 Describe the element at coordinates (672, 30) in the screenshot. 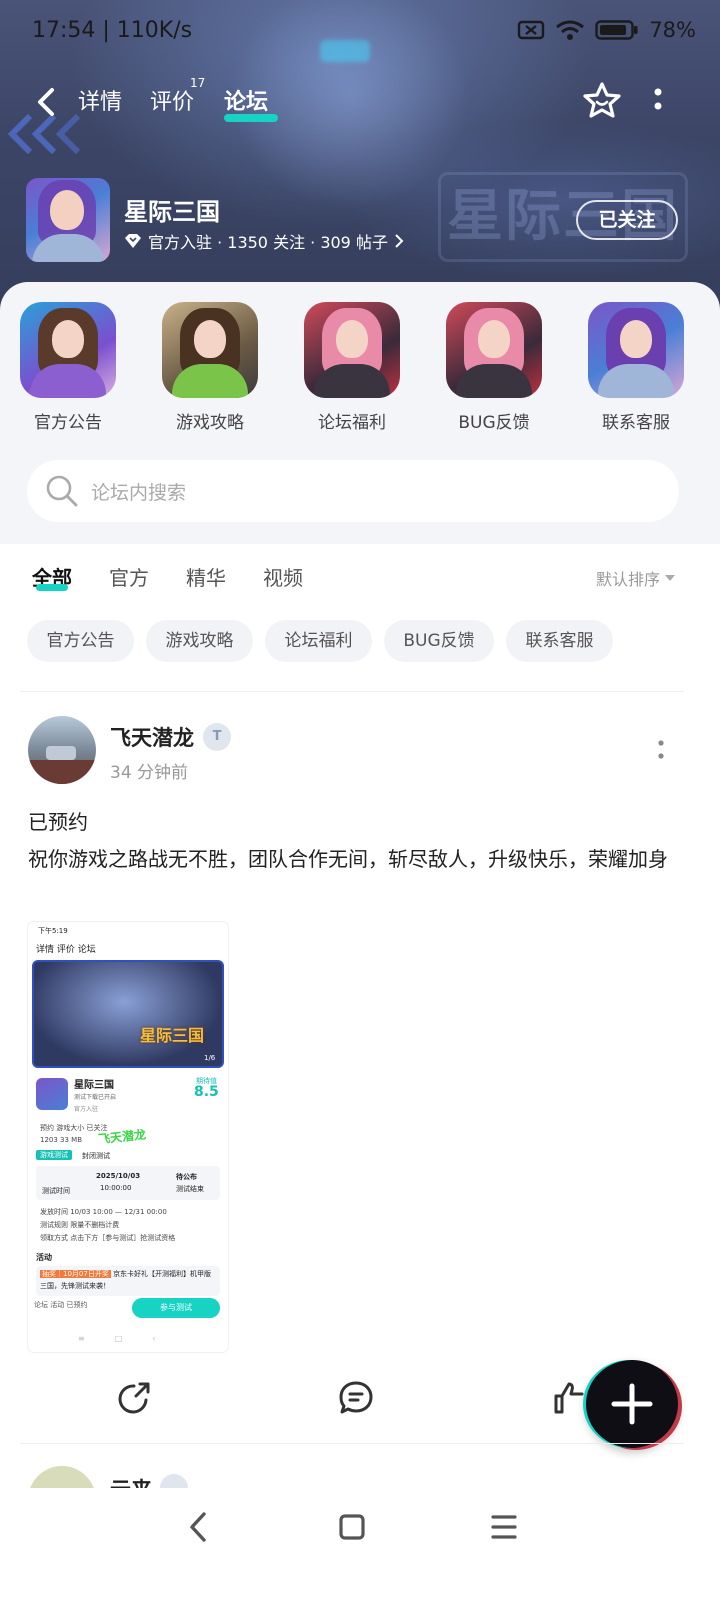

I see `battery-percent: 78%` at that location.